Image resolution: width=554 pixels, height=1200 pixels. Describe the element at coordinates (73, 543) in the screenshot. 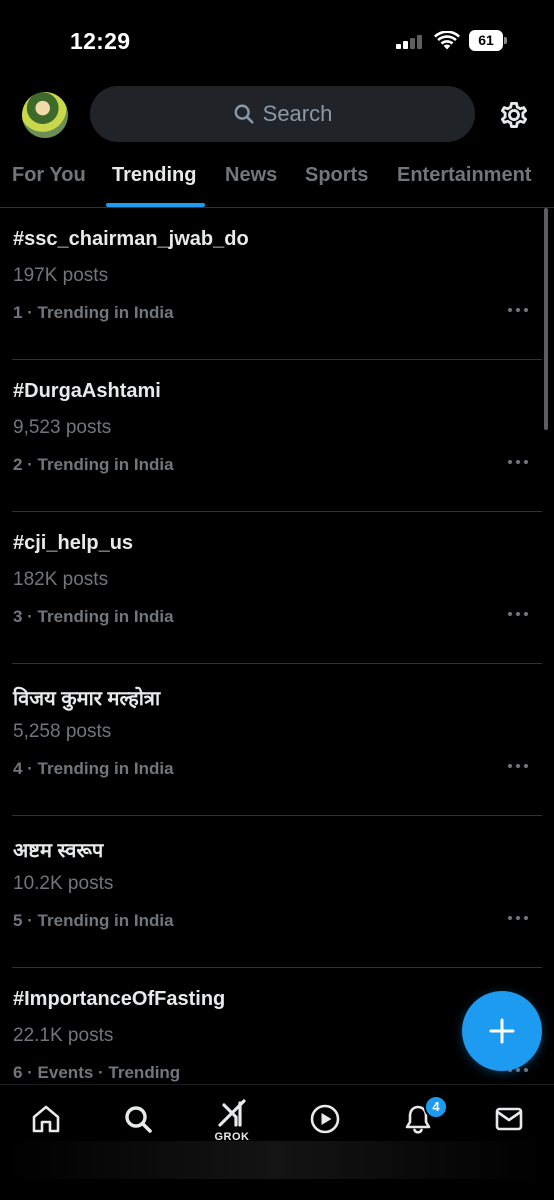

I see `trend-name: #cji_help_us` at that location.